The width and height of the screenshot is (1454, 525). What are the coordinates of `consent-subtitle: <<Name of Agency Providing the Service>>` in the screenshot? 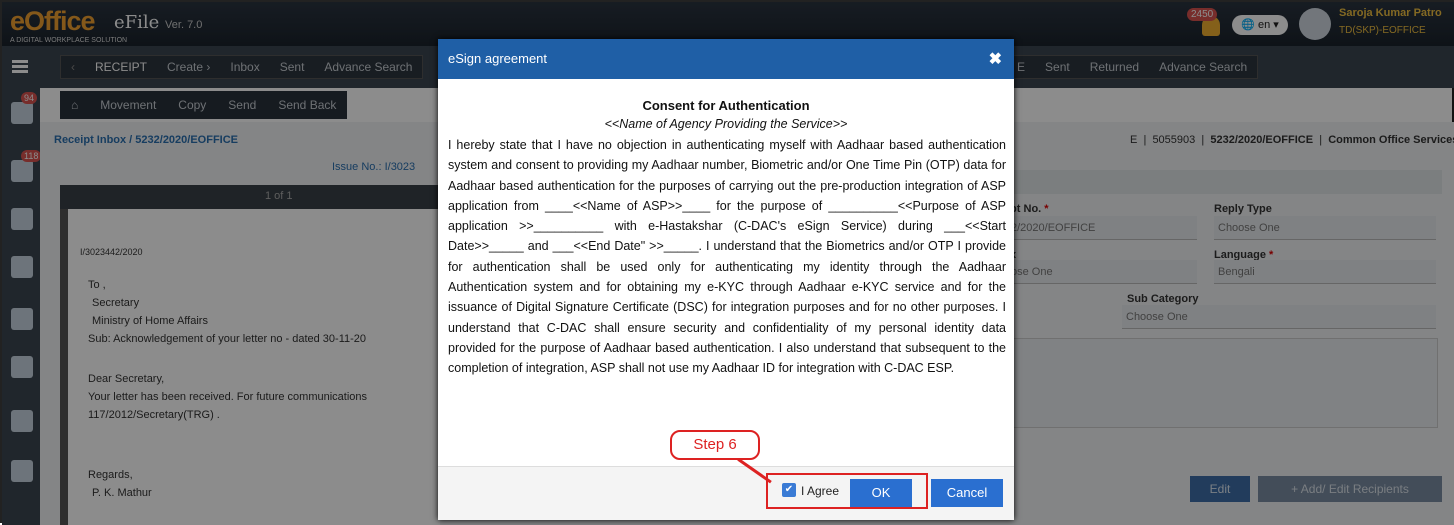 It's located at (726, 124).